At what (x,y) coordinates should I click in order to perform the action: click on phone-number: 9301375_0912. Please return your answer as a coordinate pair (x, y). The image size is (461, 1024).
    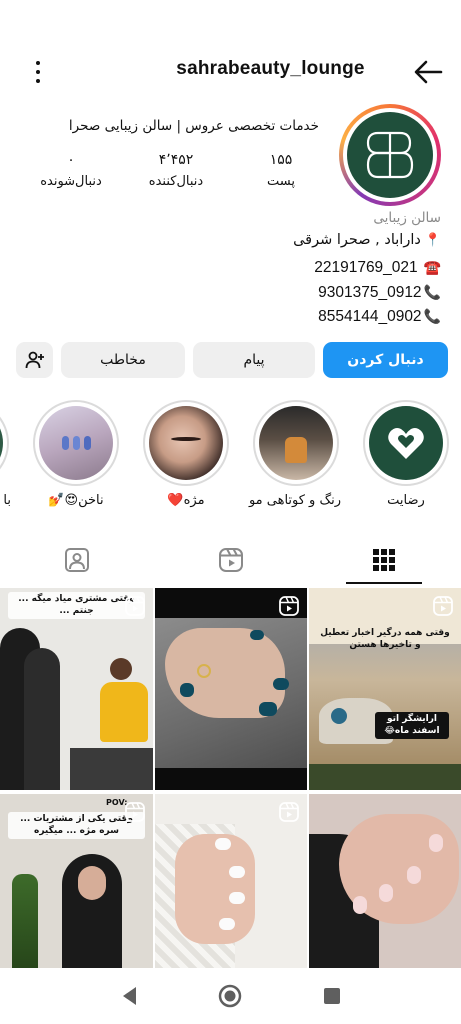
    Looking at the image, I should click on (370, 292).